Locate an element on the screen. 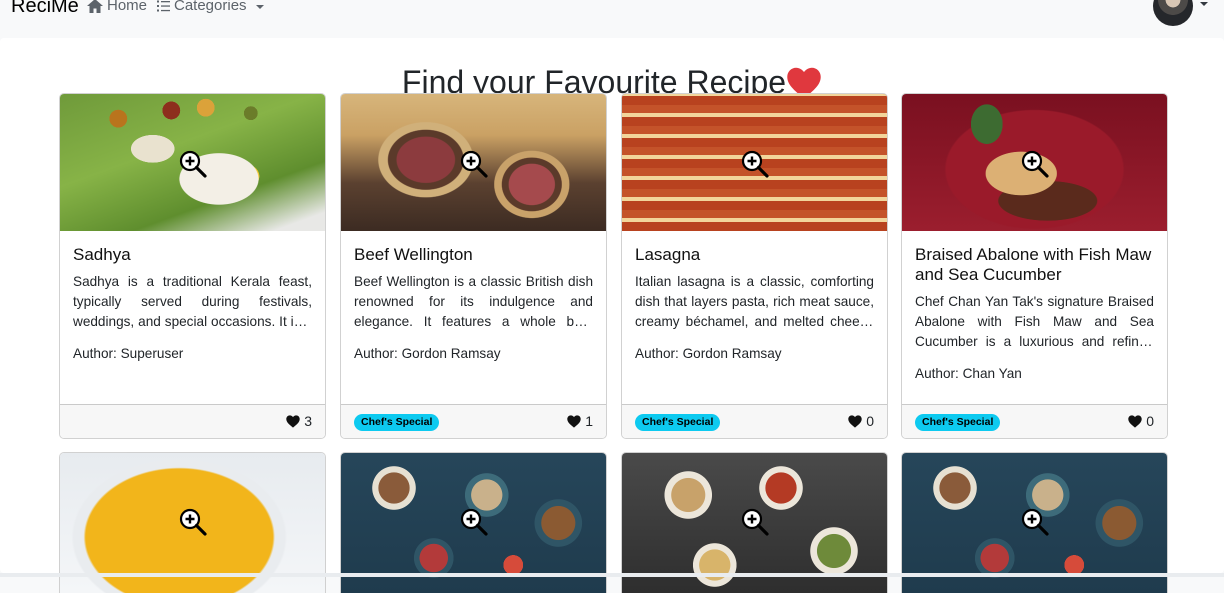 Image resolution: width=1224 pixels, height=593 pixels. card-title: Sadhya is located at coordinates (192, 255).